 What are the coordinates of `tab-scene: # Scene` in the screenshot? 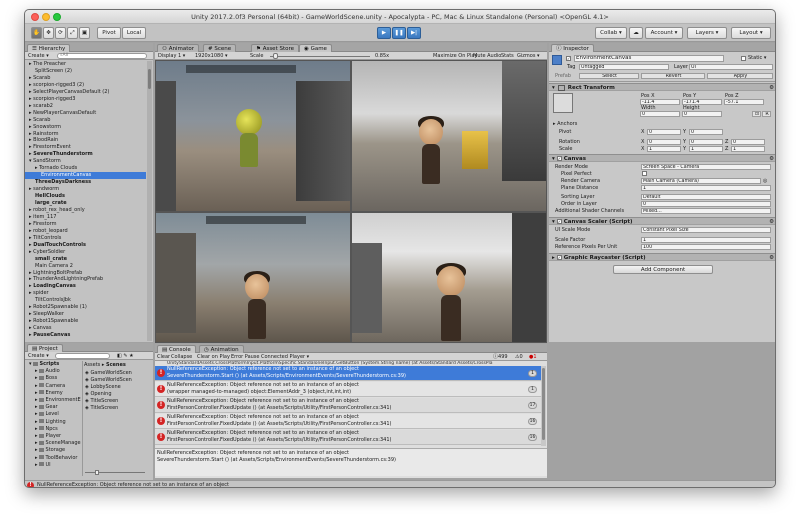 It's located at (220, 48).